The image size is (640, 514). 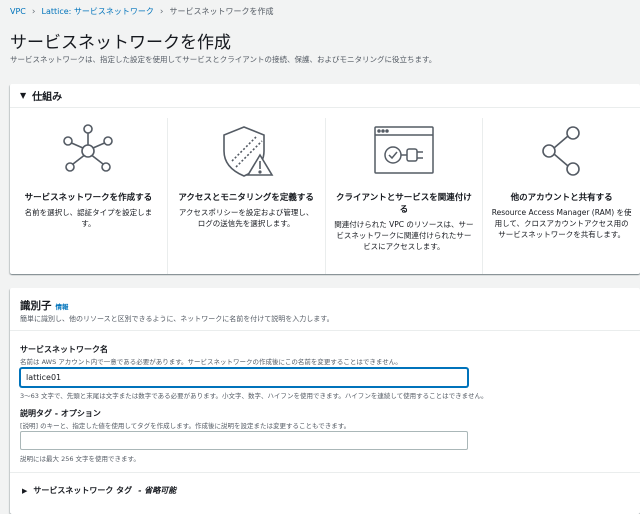 I want to click on tags-expander-label: サービスネットワーク タグ, so click(x=83, y=490).